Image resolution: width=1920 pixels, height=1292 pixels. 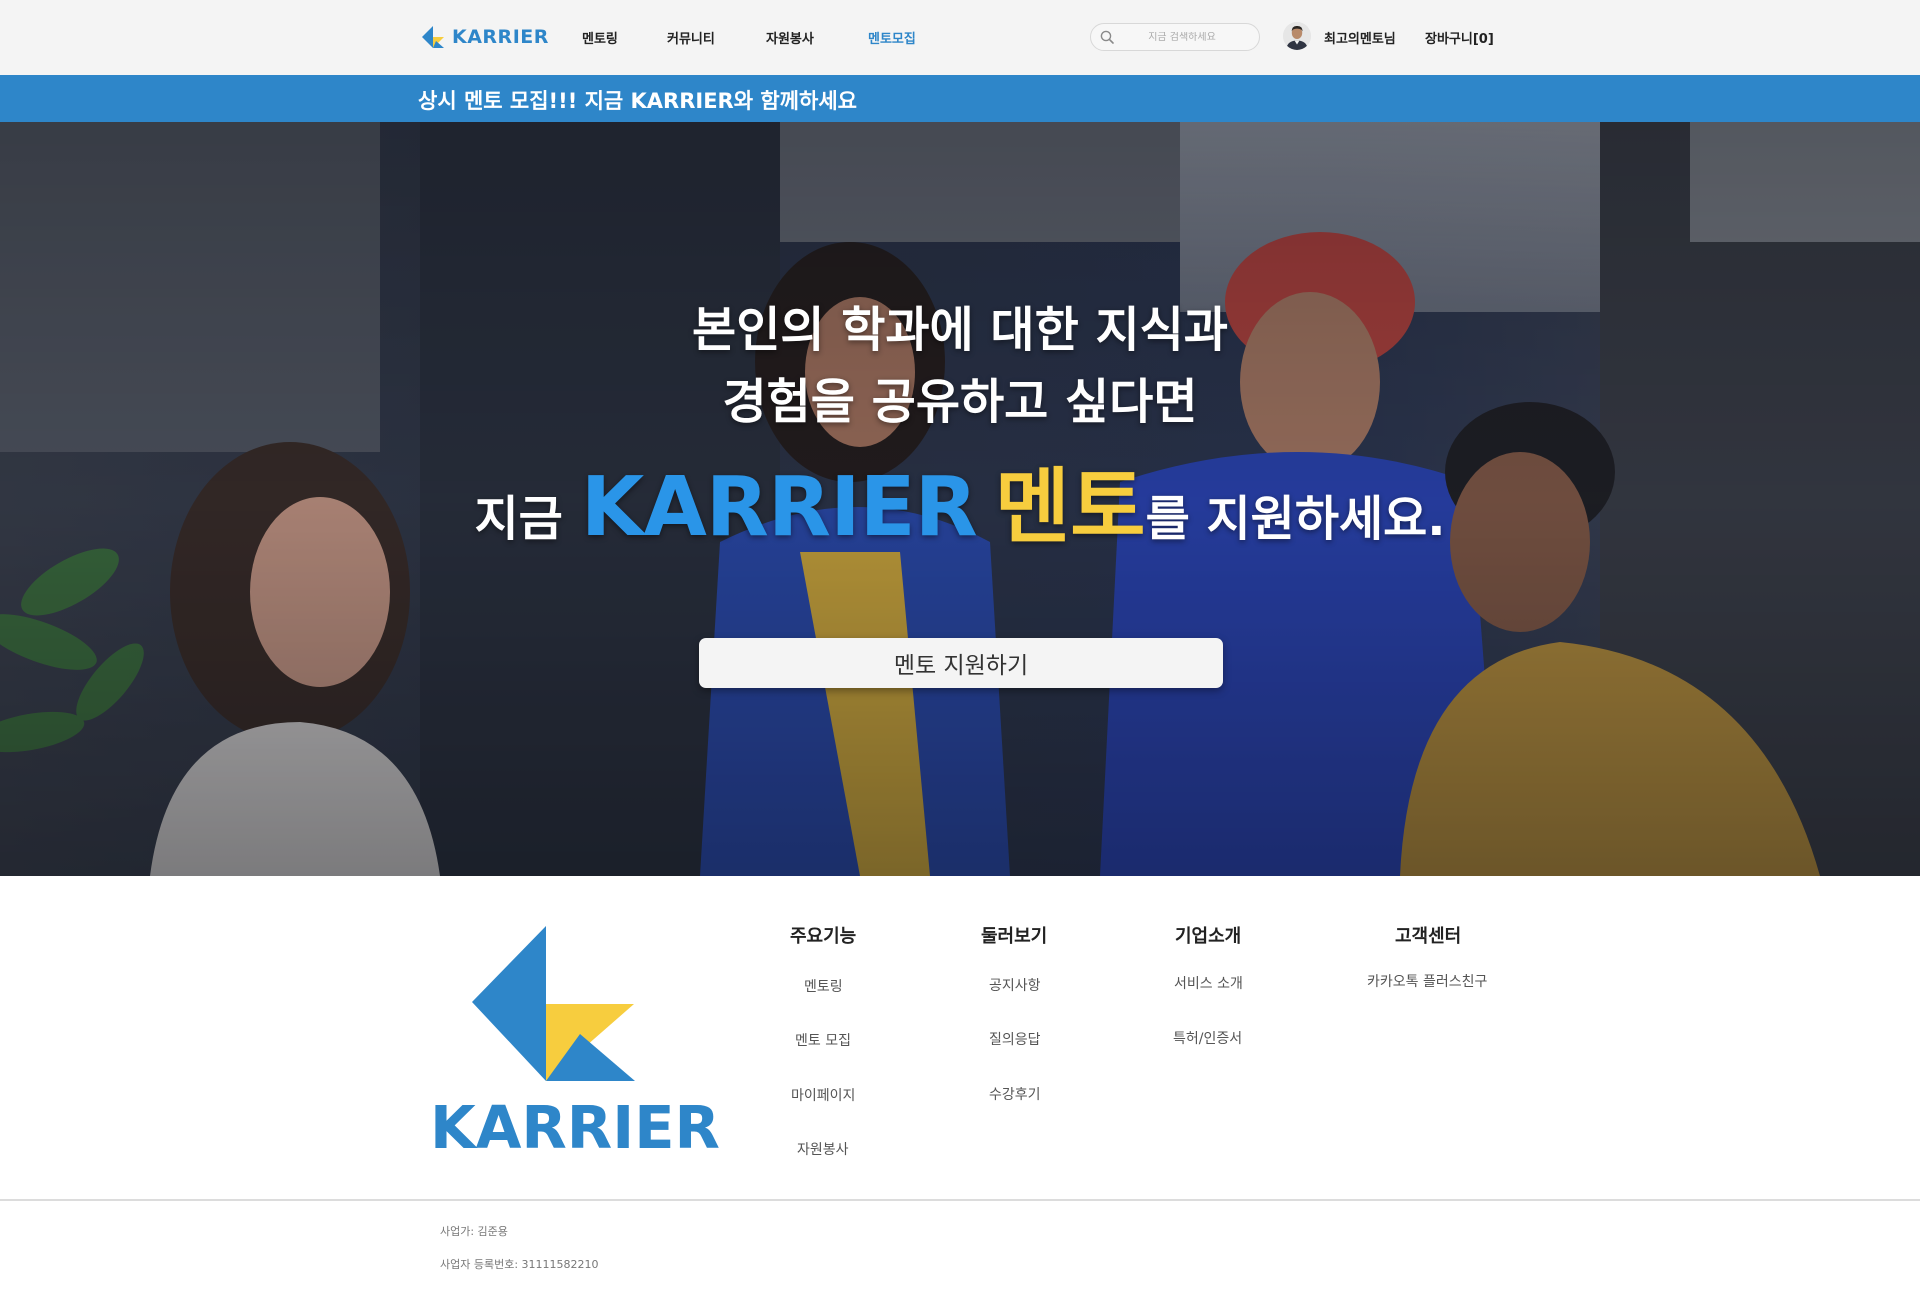 I want to click on search-box, so click(x=1175, y=37).